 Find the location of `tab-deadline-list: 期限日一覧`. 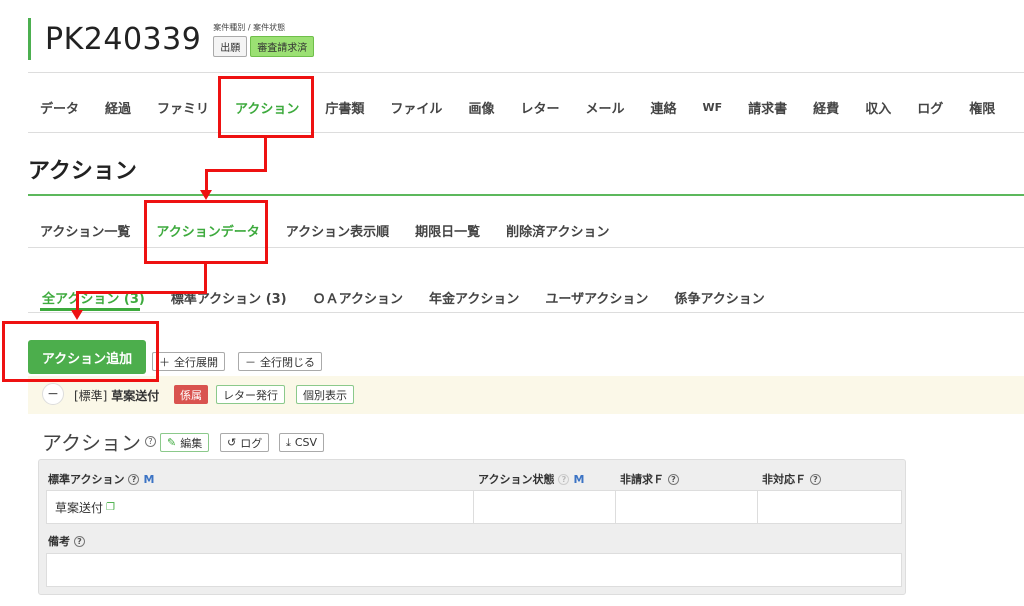

tab-deadline-list: 期限日一覧 is located at coordinates (447, 230).